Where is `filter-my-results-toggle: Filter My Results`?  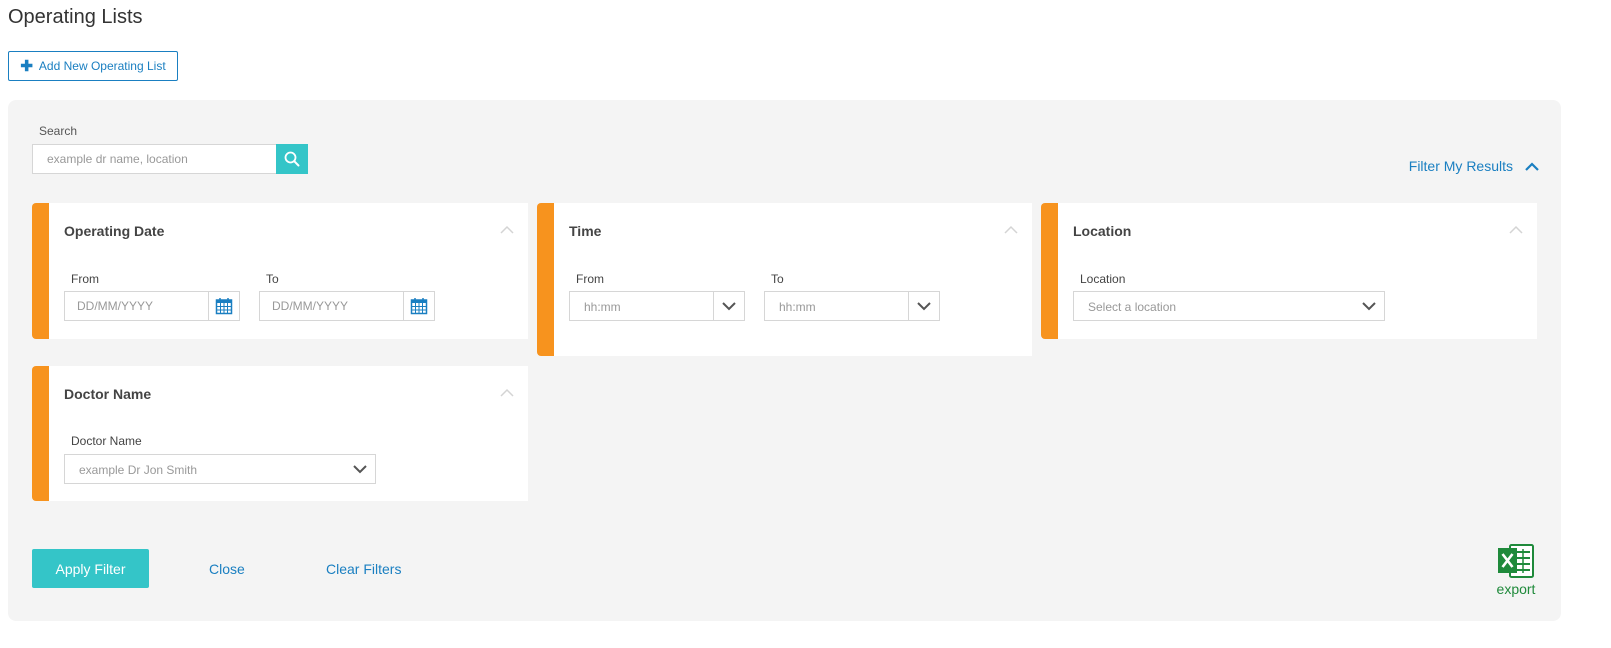 filter-my-results-toggle: Filter My Results is located at coordinates (1474, 166).